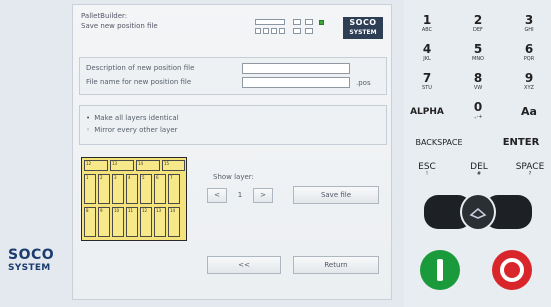  I want to click on key-0-digit: 0, so click(478, 107).